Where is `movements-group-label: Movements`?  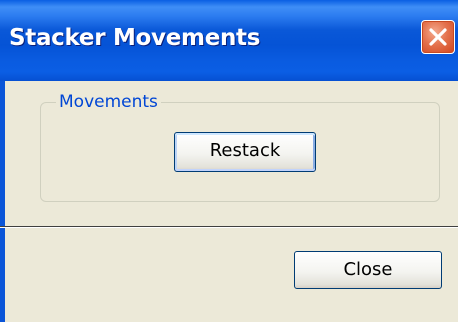 movements-group-label: Movements is located at coordinates (108, 102).